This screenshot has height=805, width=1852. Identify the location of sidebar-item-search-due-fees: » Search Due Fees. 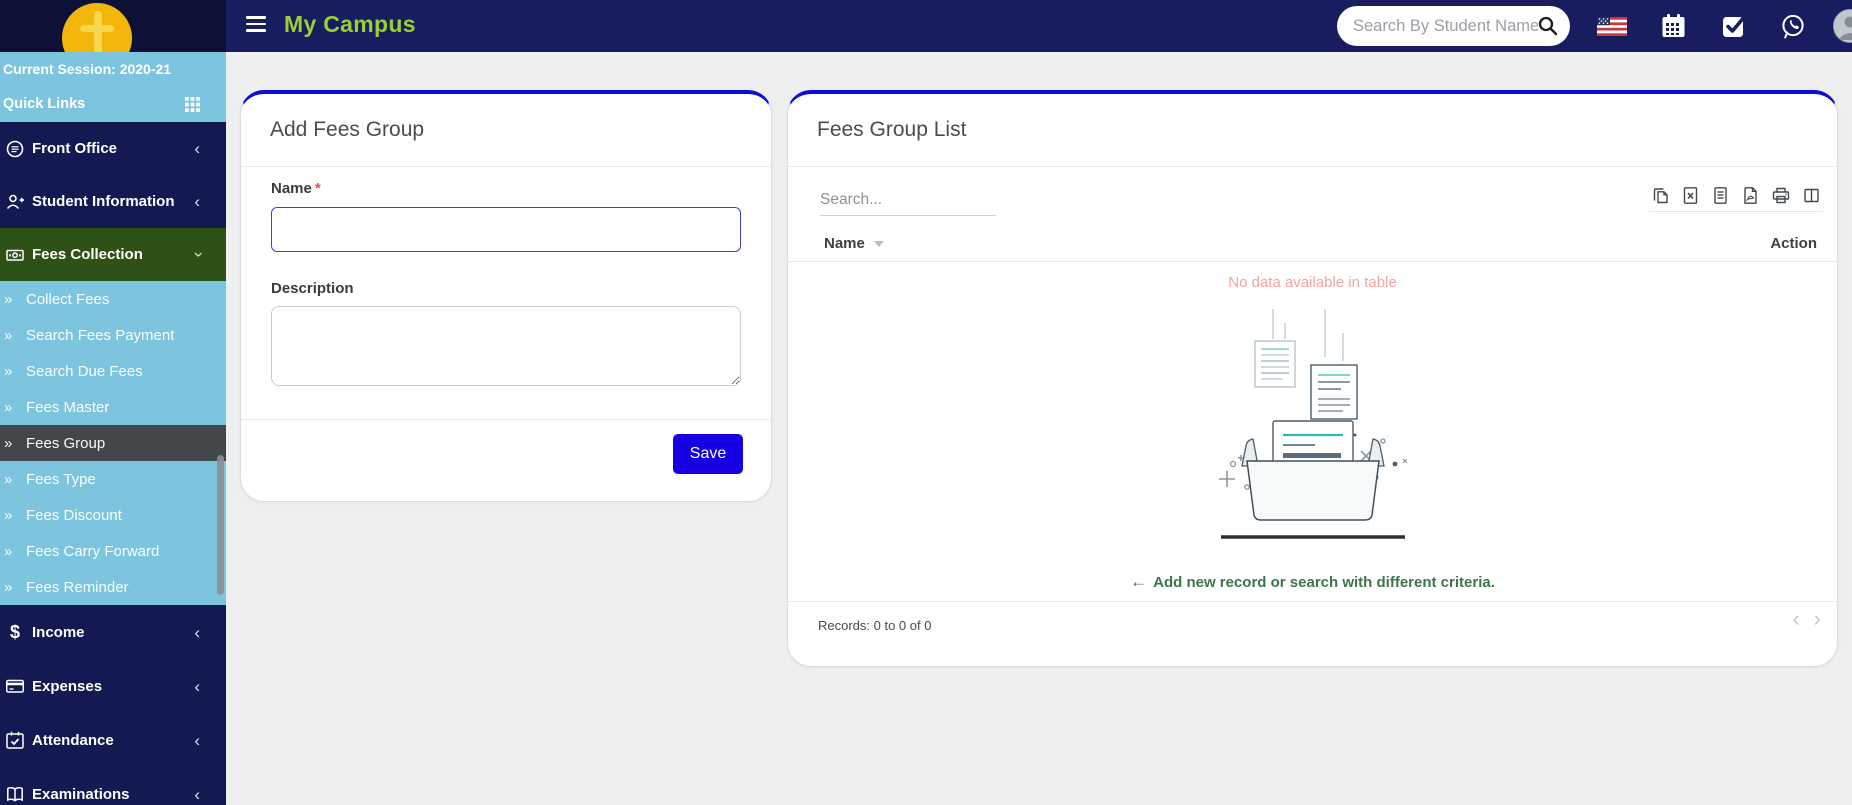
(113, 371).